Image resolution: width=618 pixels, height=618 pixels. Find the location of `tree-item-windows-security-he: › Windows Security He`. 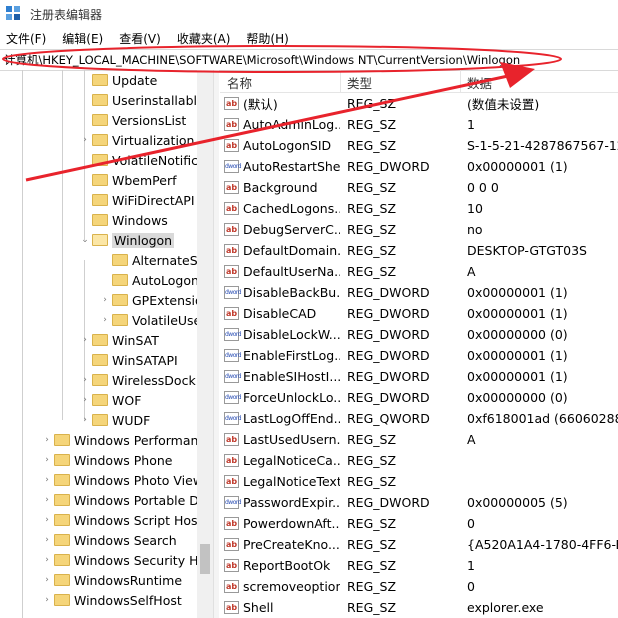

tree-item-windows-security-he: › Windows Security He is located at coordinates (121, 560).